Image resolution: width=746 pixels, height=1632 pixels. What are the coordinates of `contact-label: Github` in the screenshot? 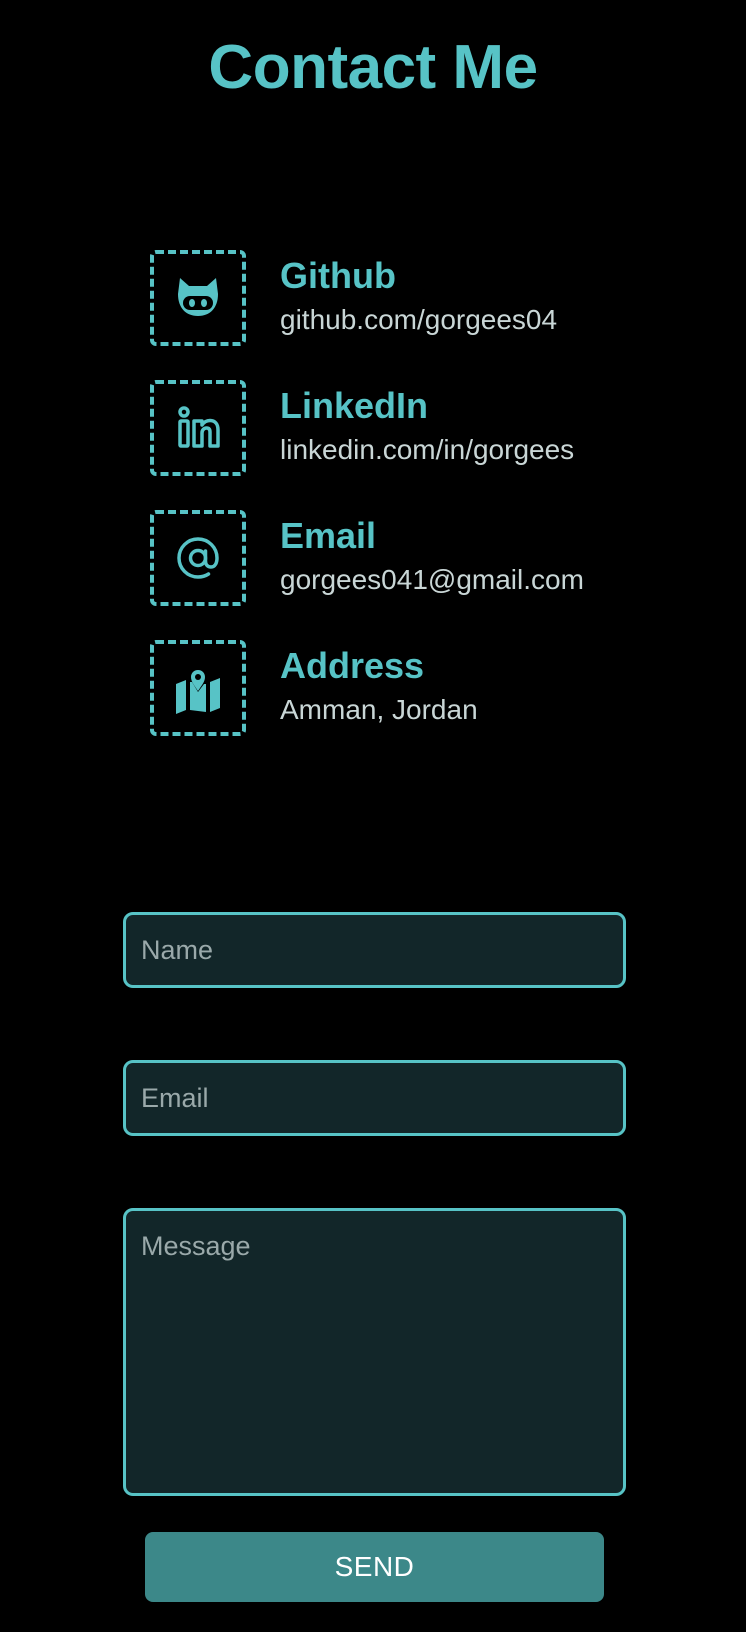 It's located at (338, 275).